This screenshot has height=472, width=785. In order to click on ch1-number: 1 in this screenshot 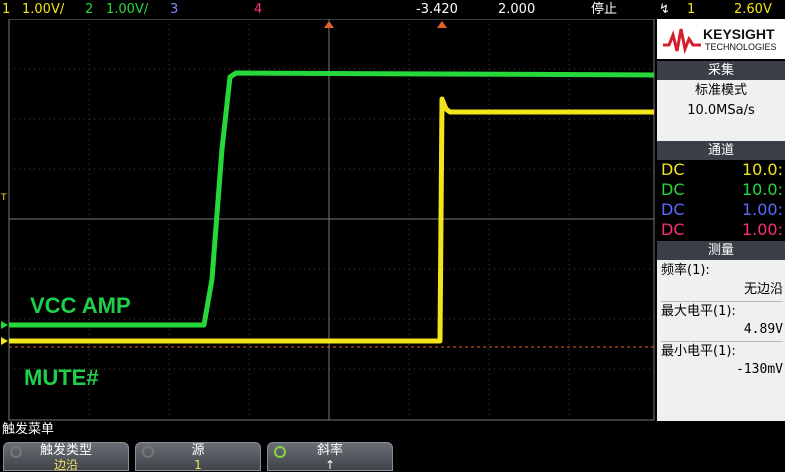, I will do `click(6, 9)`.